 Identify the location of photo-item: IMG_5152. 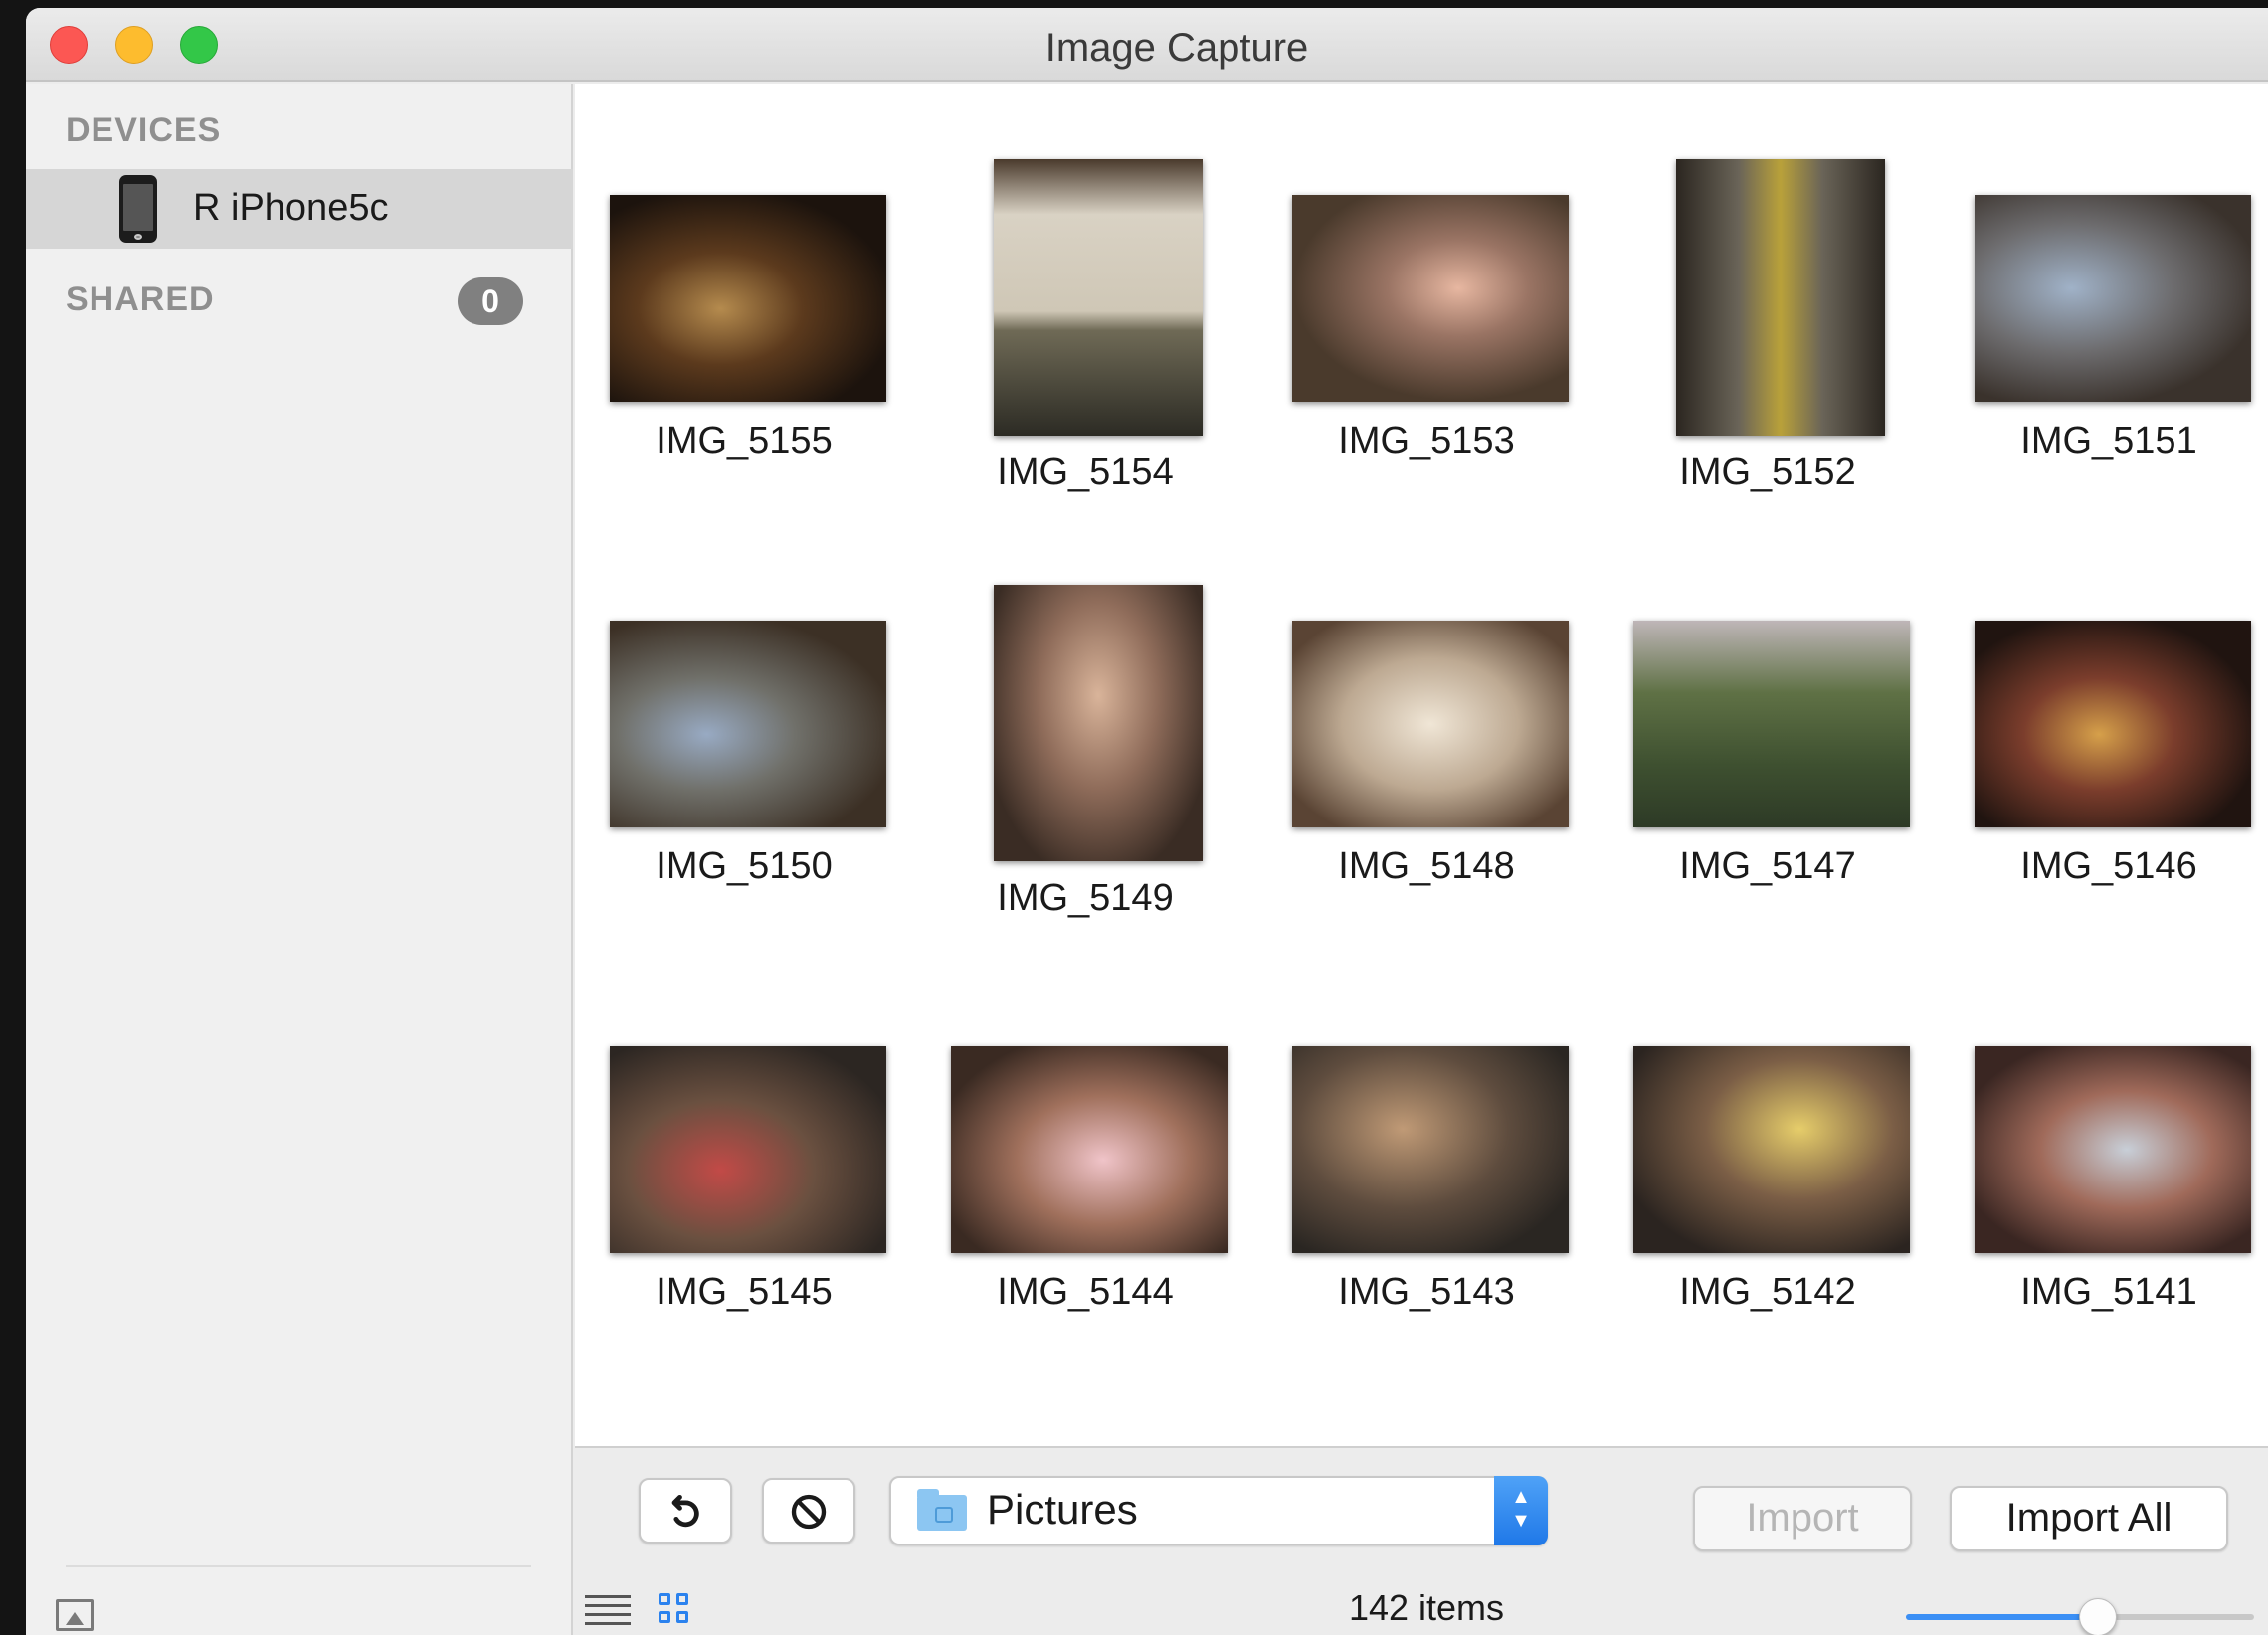
(1768, 288).